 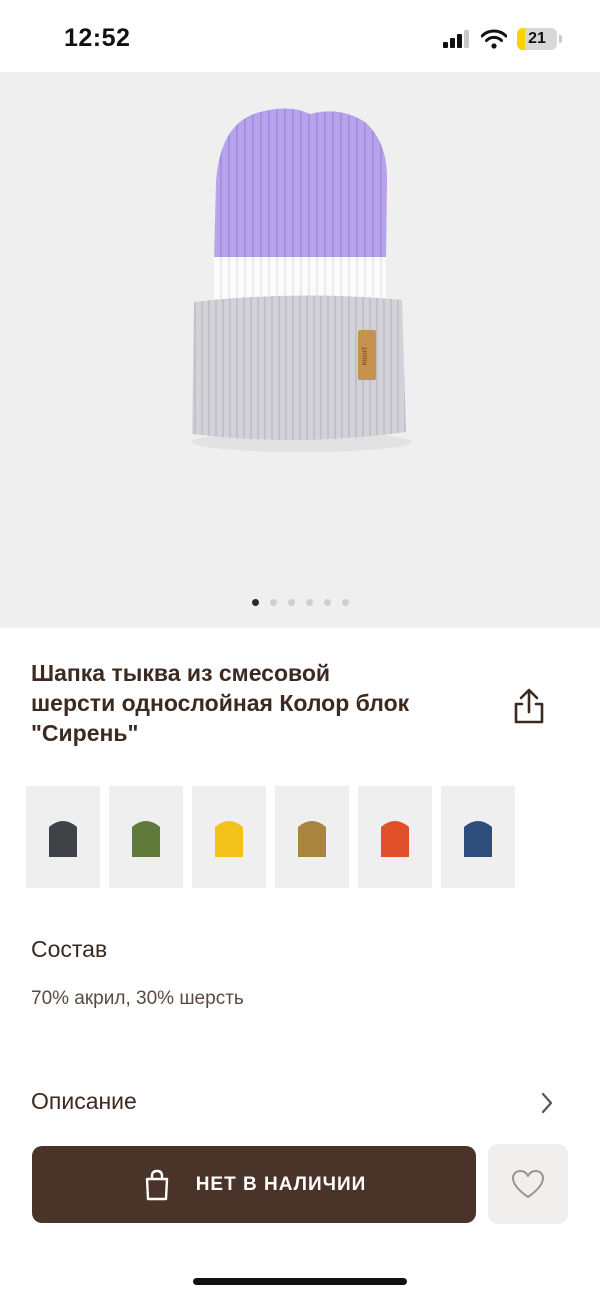 I want to click on chevron-right-icon, so click(x=547, y=1103).